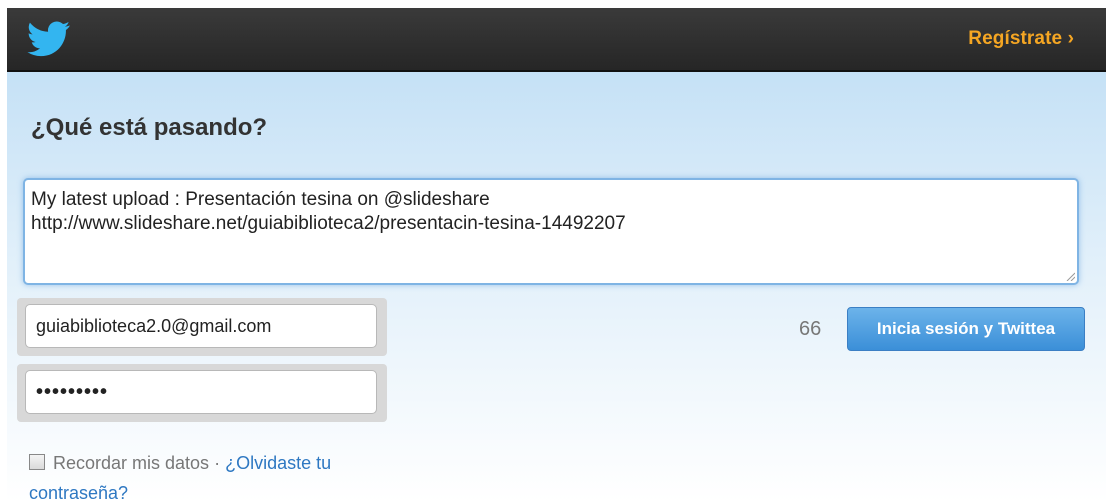 This screenshot has height=502, width=1106. I want to click on password-field: •••••••••, so click(201, 392).